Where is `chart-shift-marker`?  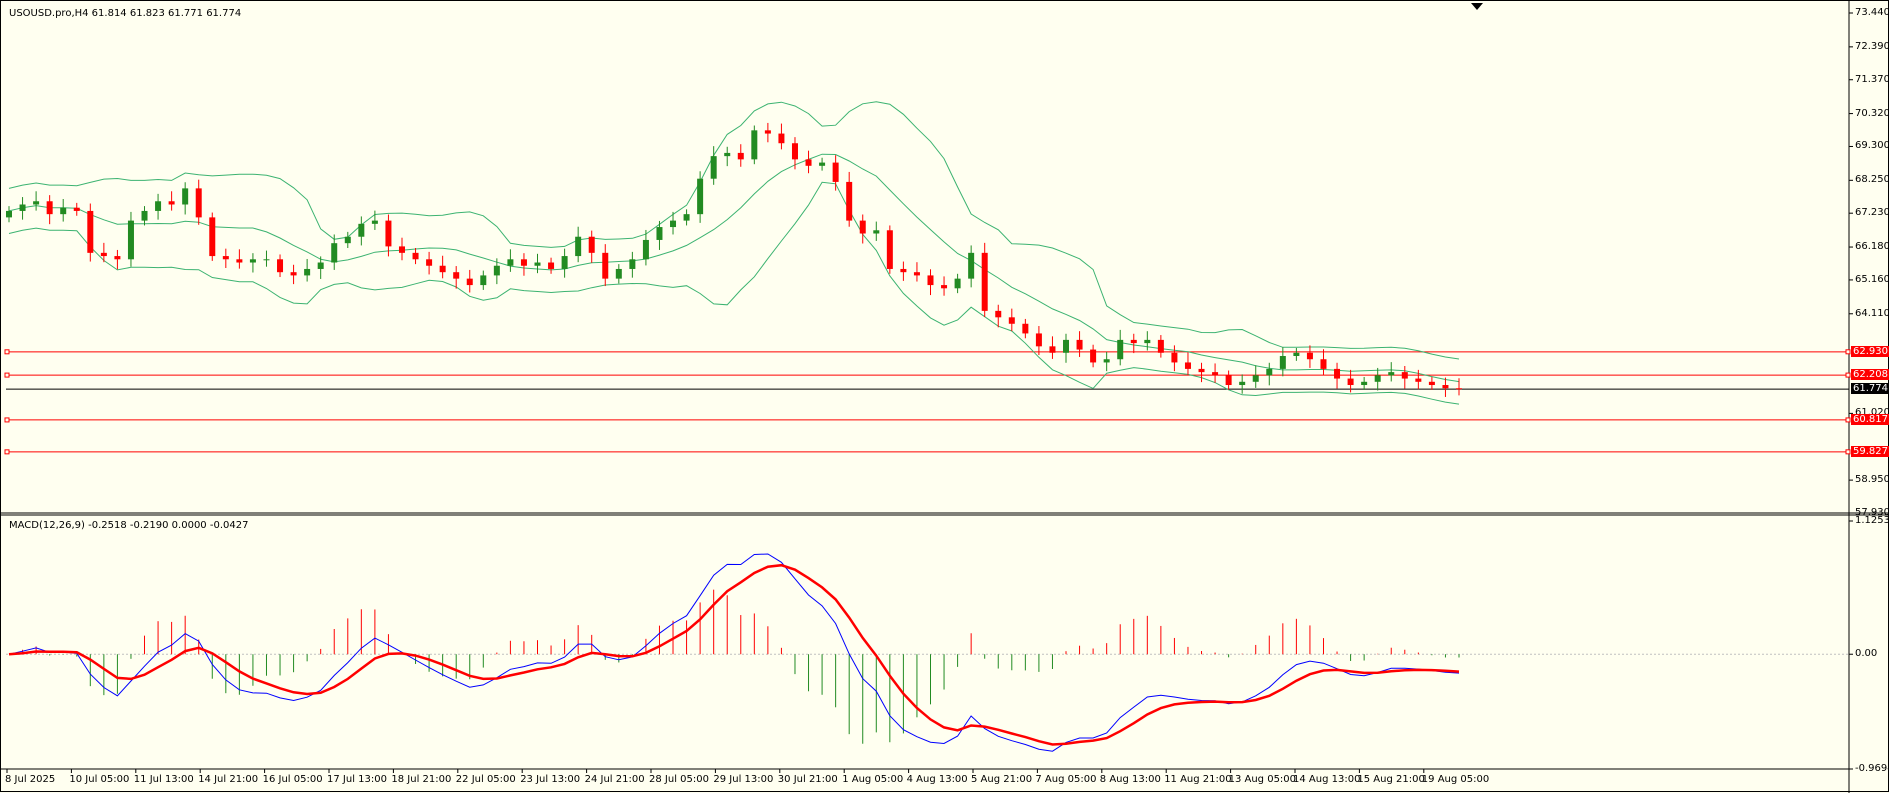 chart-shift-marker is located at coordinates (1477, 6).